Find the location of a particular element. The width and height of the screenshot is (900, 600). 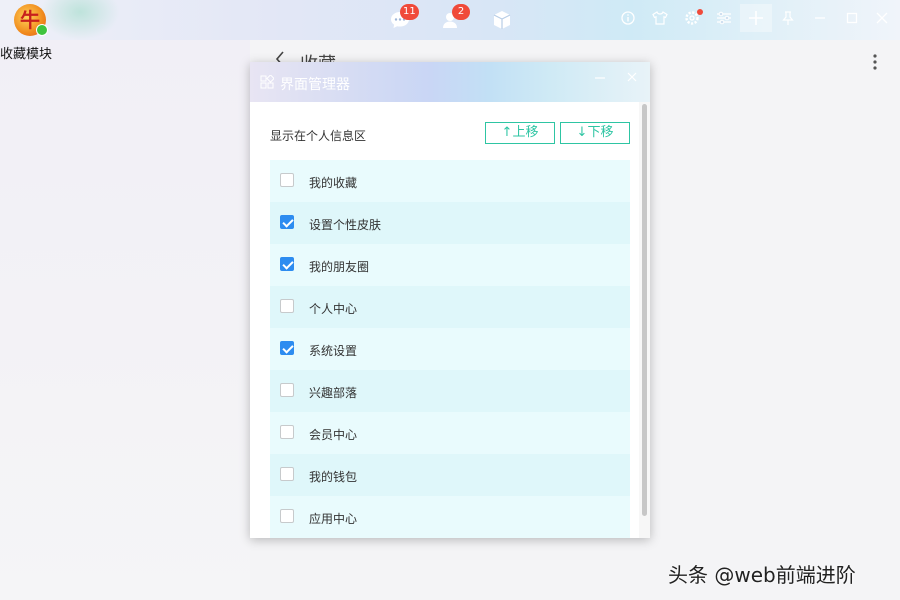

contacts-badge: 2 is located at coordinates (461, 12).